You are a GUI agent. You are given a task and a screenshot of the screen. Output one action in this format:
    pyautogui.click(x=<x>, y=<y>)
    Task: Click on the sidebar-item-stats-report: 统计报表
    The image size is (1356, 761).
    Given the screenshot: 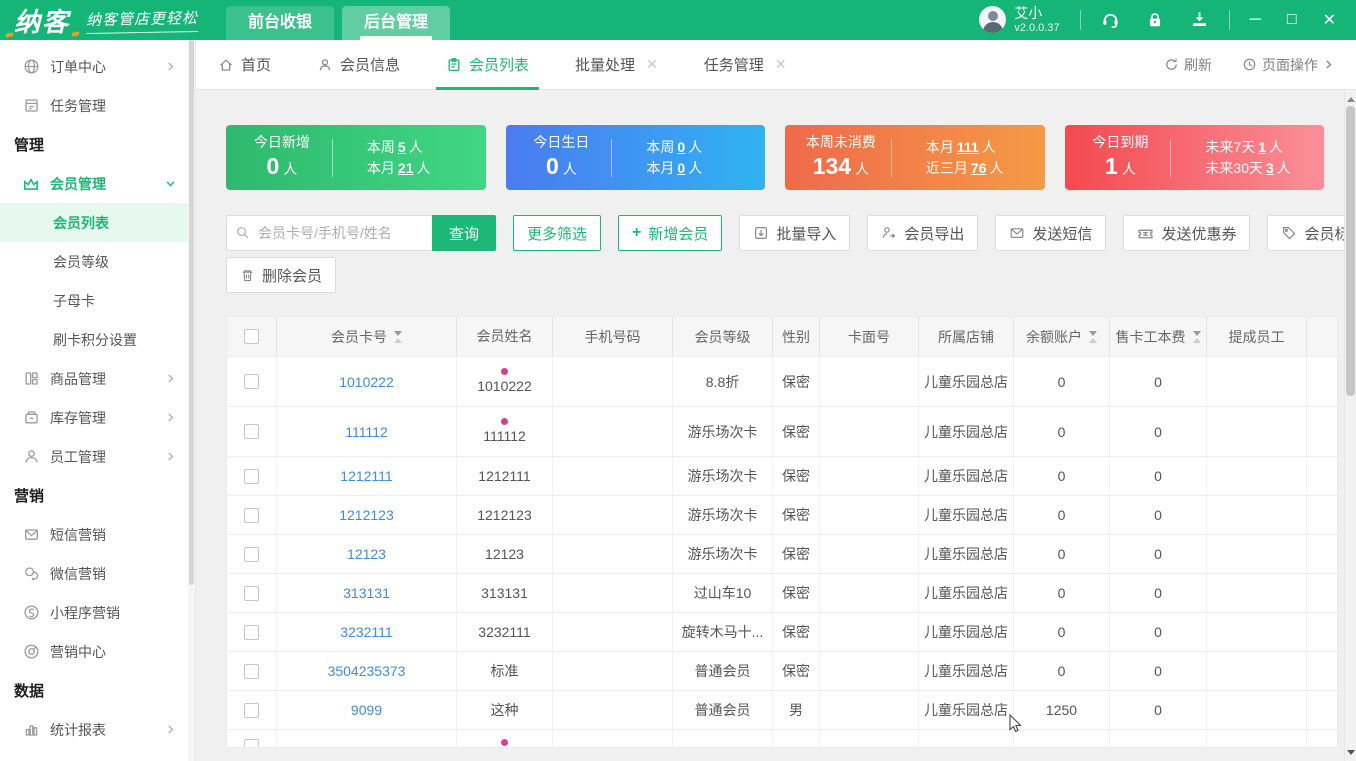 What is the action you would take?
    pyautogui.click(x=97, y=729)
    